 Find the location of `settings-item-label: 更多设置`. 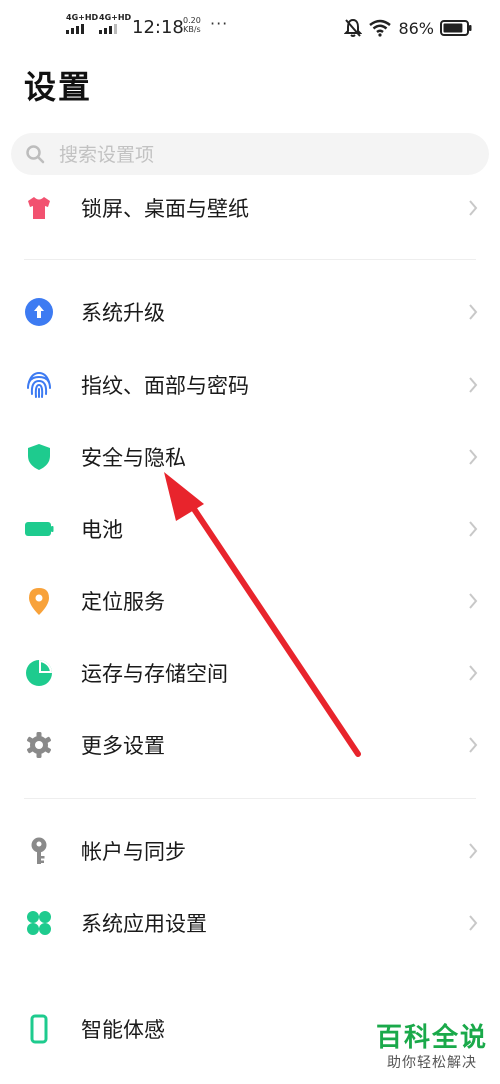

settings-item-label: 更多设置 is located at coordinates (123, 746).